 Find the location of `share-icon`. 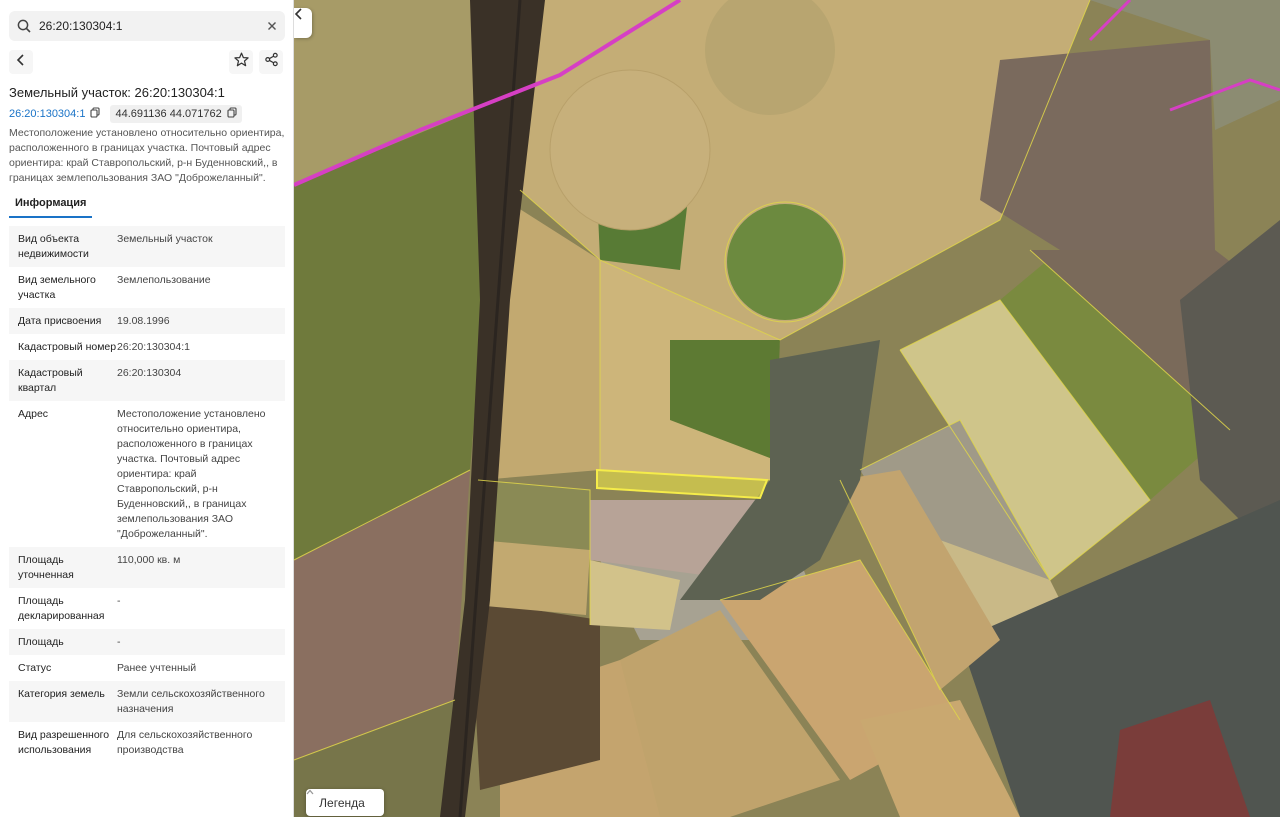

share-icon is located at coordinates (271, 62).